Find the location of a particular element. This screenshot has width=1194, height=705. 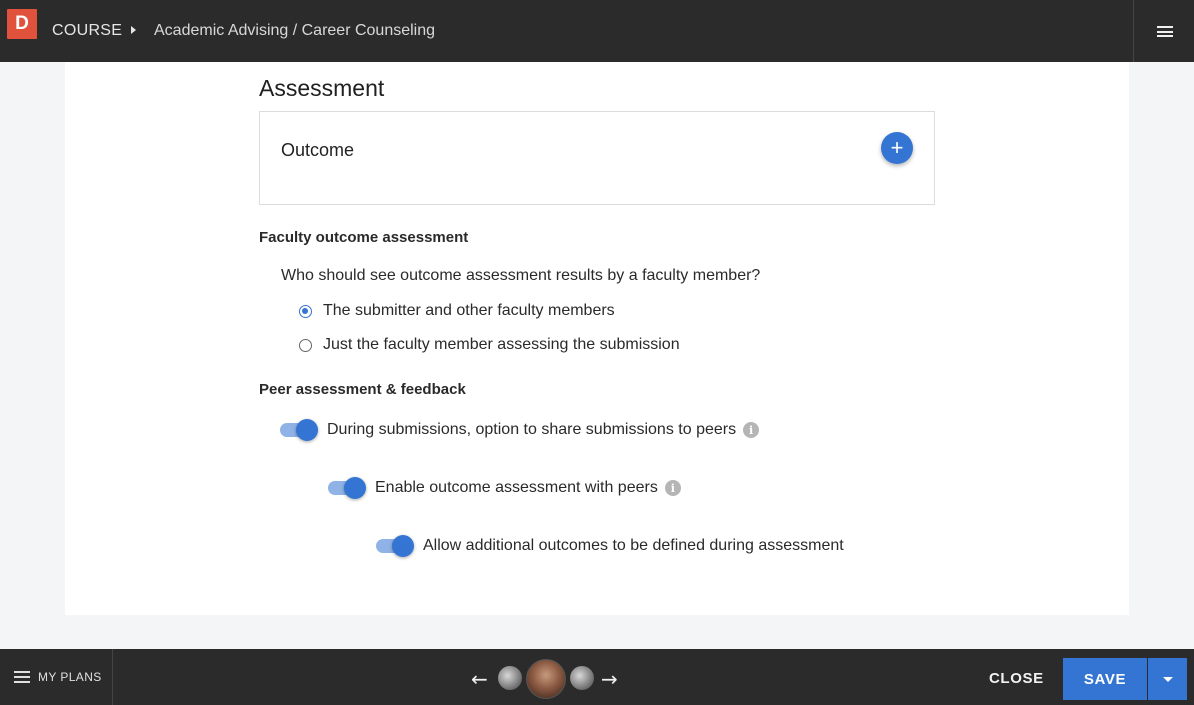

footer-divider is located at coordinates (112, 677).